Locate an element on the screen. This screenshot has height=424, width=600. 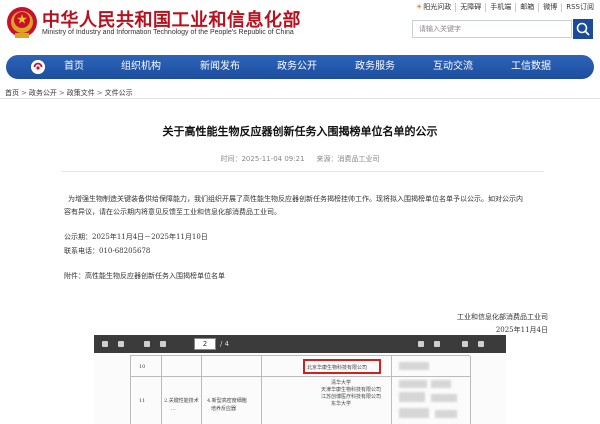
table-cell-direction: 培养反应器 is located at coordinates (224, 409).